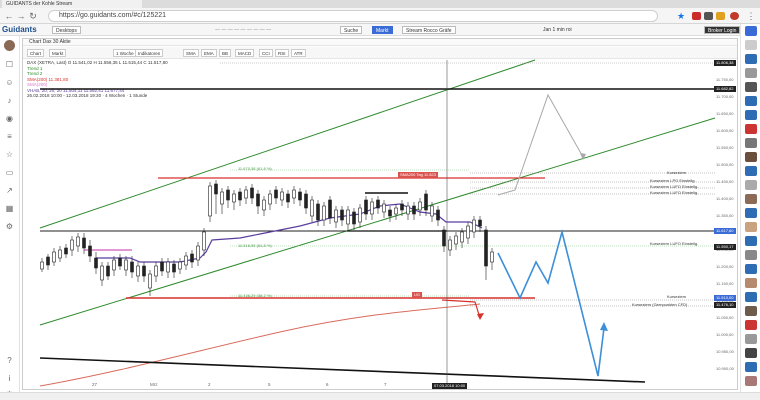 The image size is (760, 400). I want to click on sma-curve, so click(260, 345).